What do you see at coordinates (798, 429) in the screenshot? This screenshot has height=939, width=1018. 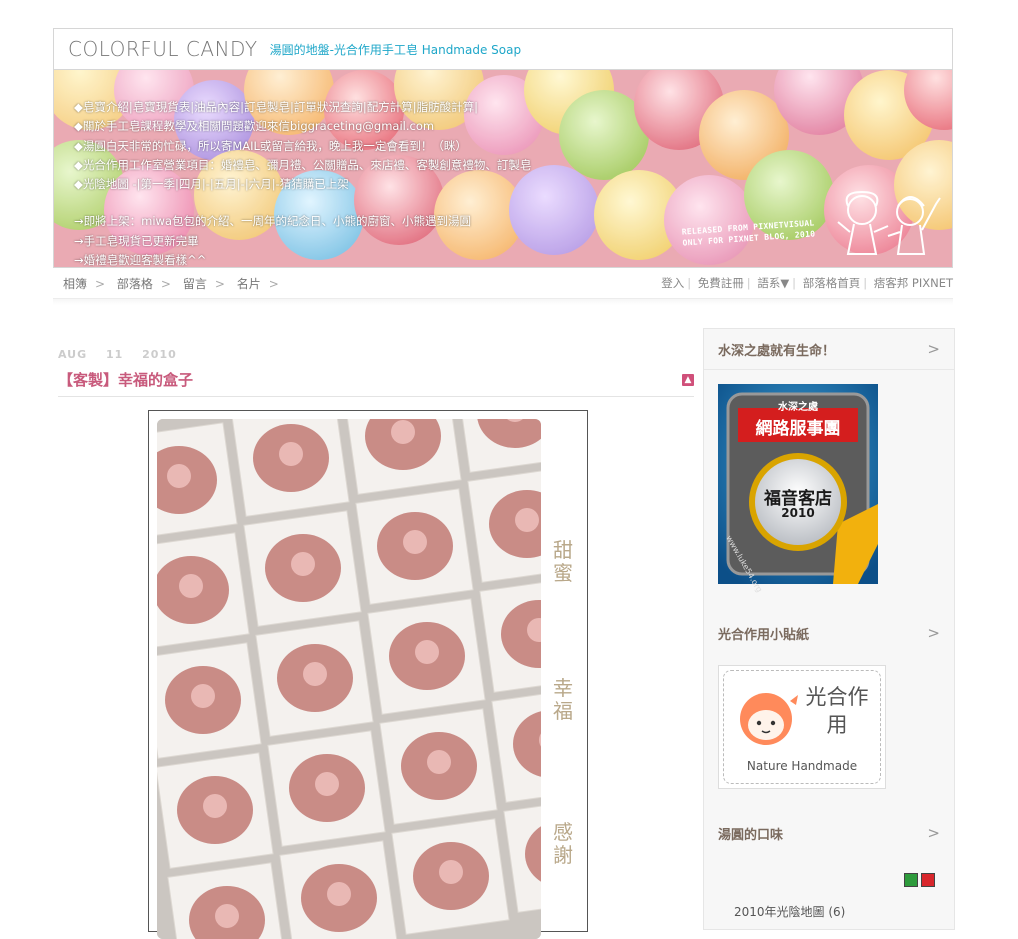 I see `badge-ribbon-text: 網路服事團` at bounding box center [798, 429].